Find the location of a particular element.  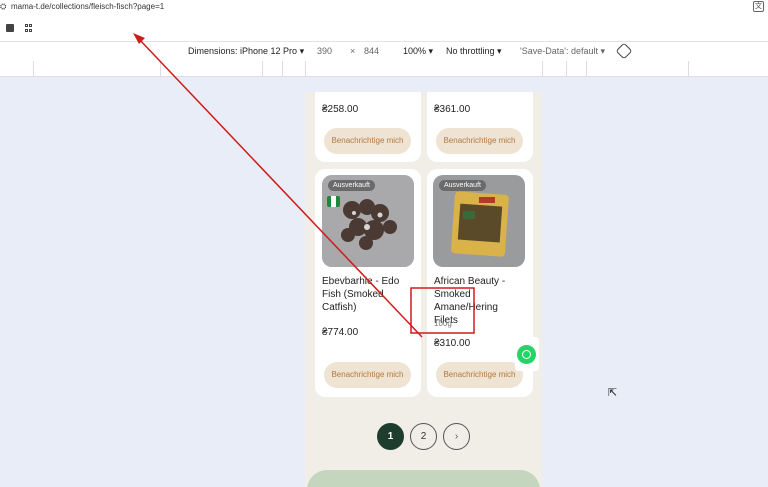

page-2-button: 2 is located at coordinates (423, 436).